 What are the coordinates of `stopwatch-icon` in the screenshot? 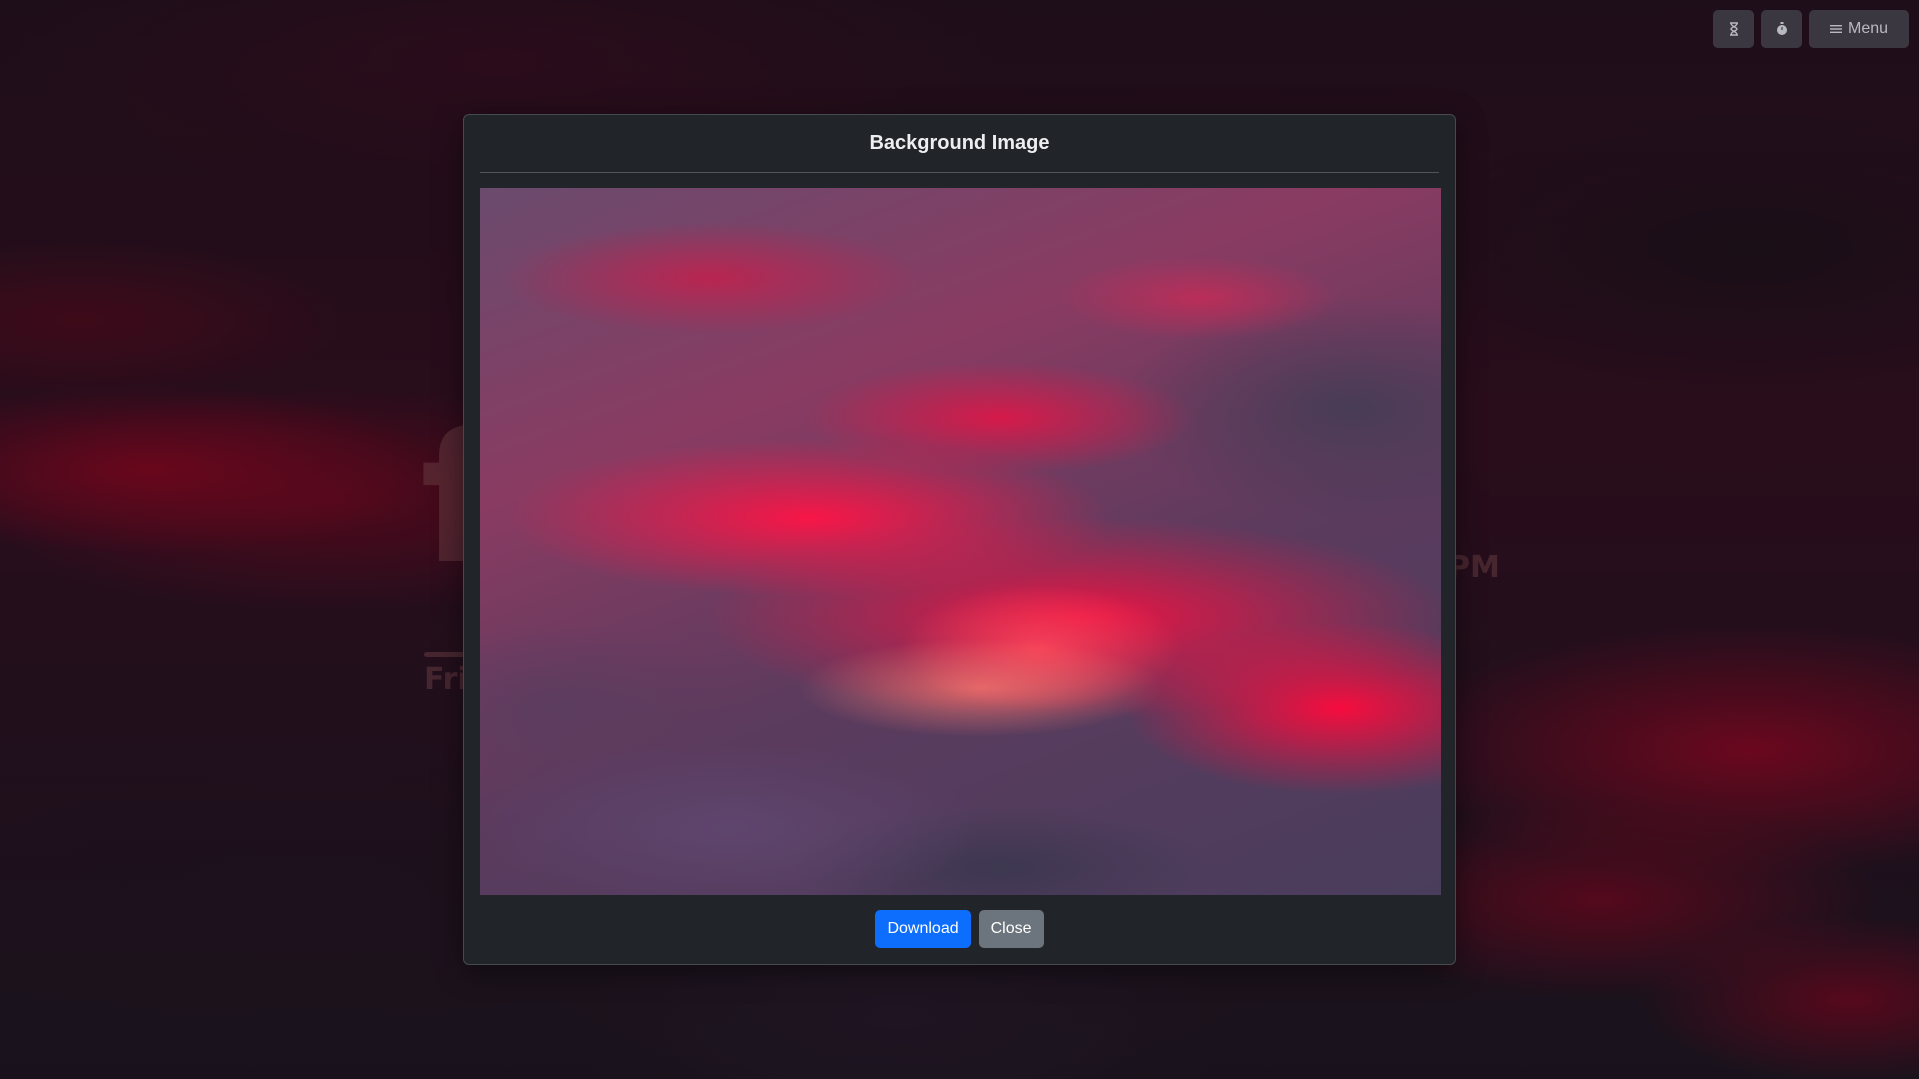 It's located at (1782, 29).